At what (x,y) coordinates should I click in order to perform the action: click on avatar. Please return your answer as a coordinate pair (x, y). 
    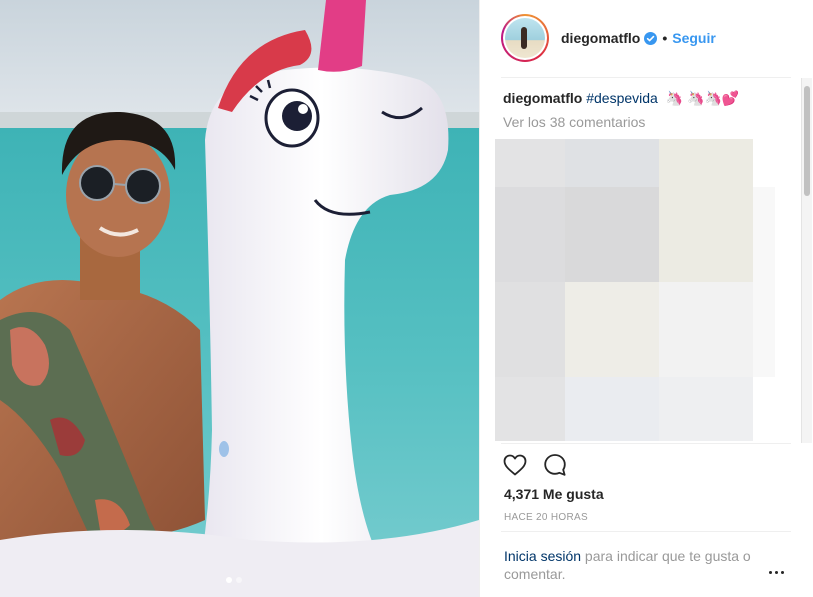
    Looking at the image, I should click on (525, 38).